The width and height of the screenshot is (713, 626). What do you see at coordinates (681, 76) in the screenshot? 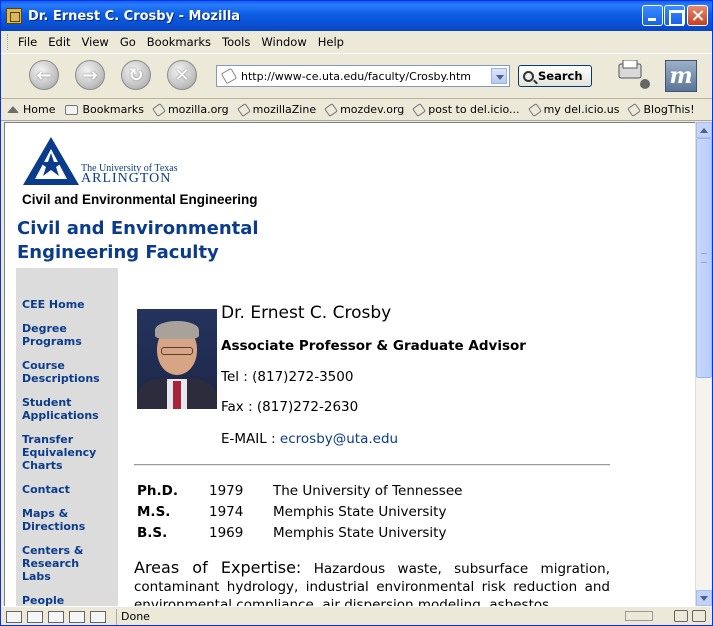
I see `mozilla-throbber-icon: m` at bounding box center [681, 76].